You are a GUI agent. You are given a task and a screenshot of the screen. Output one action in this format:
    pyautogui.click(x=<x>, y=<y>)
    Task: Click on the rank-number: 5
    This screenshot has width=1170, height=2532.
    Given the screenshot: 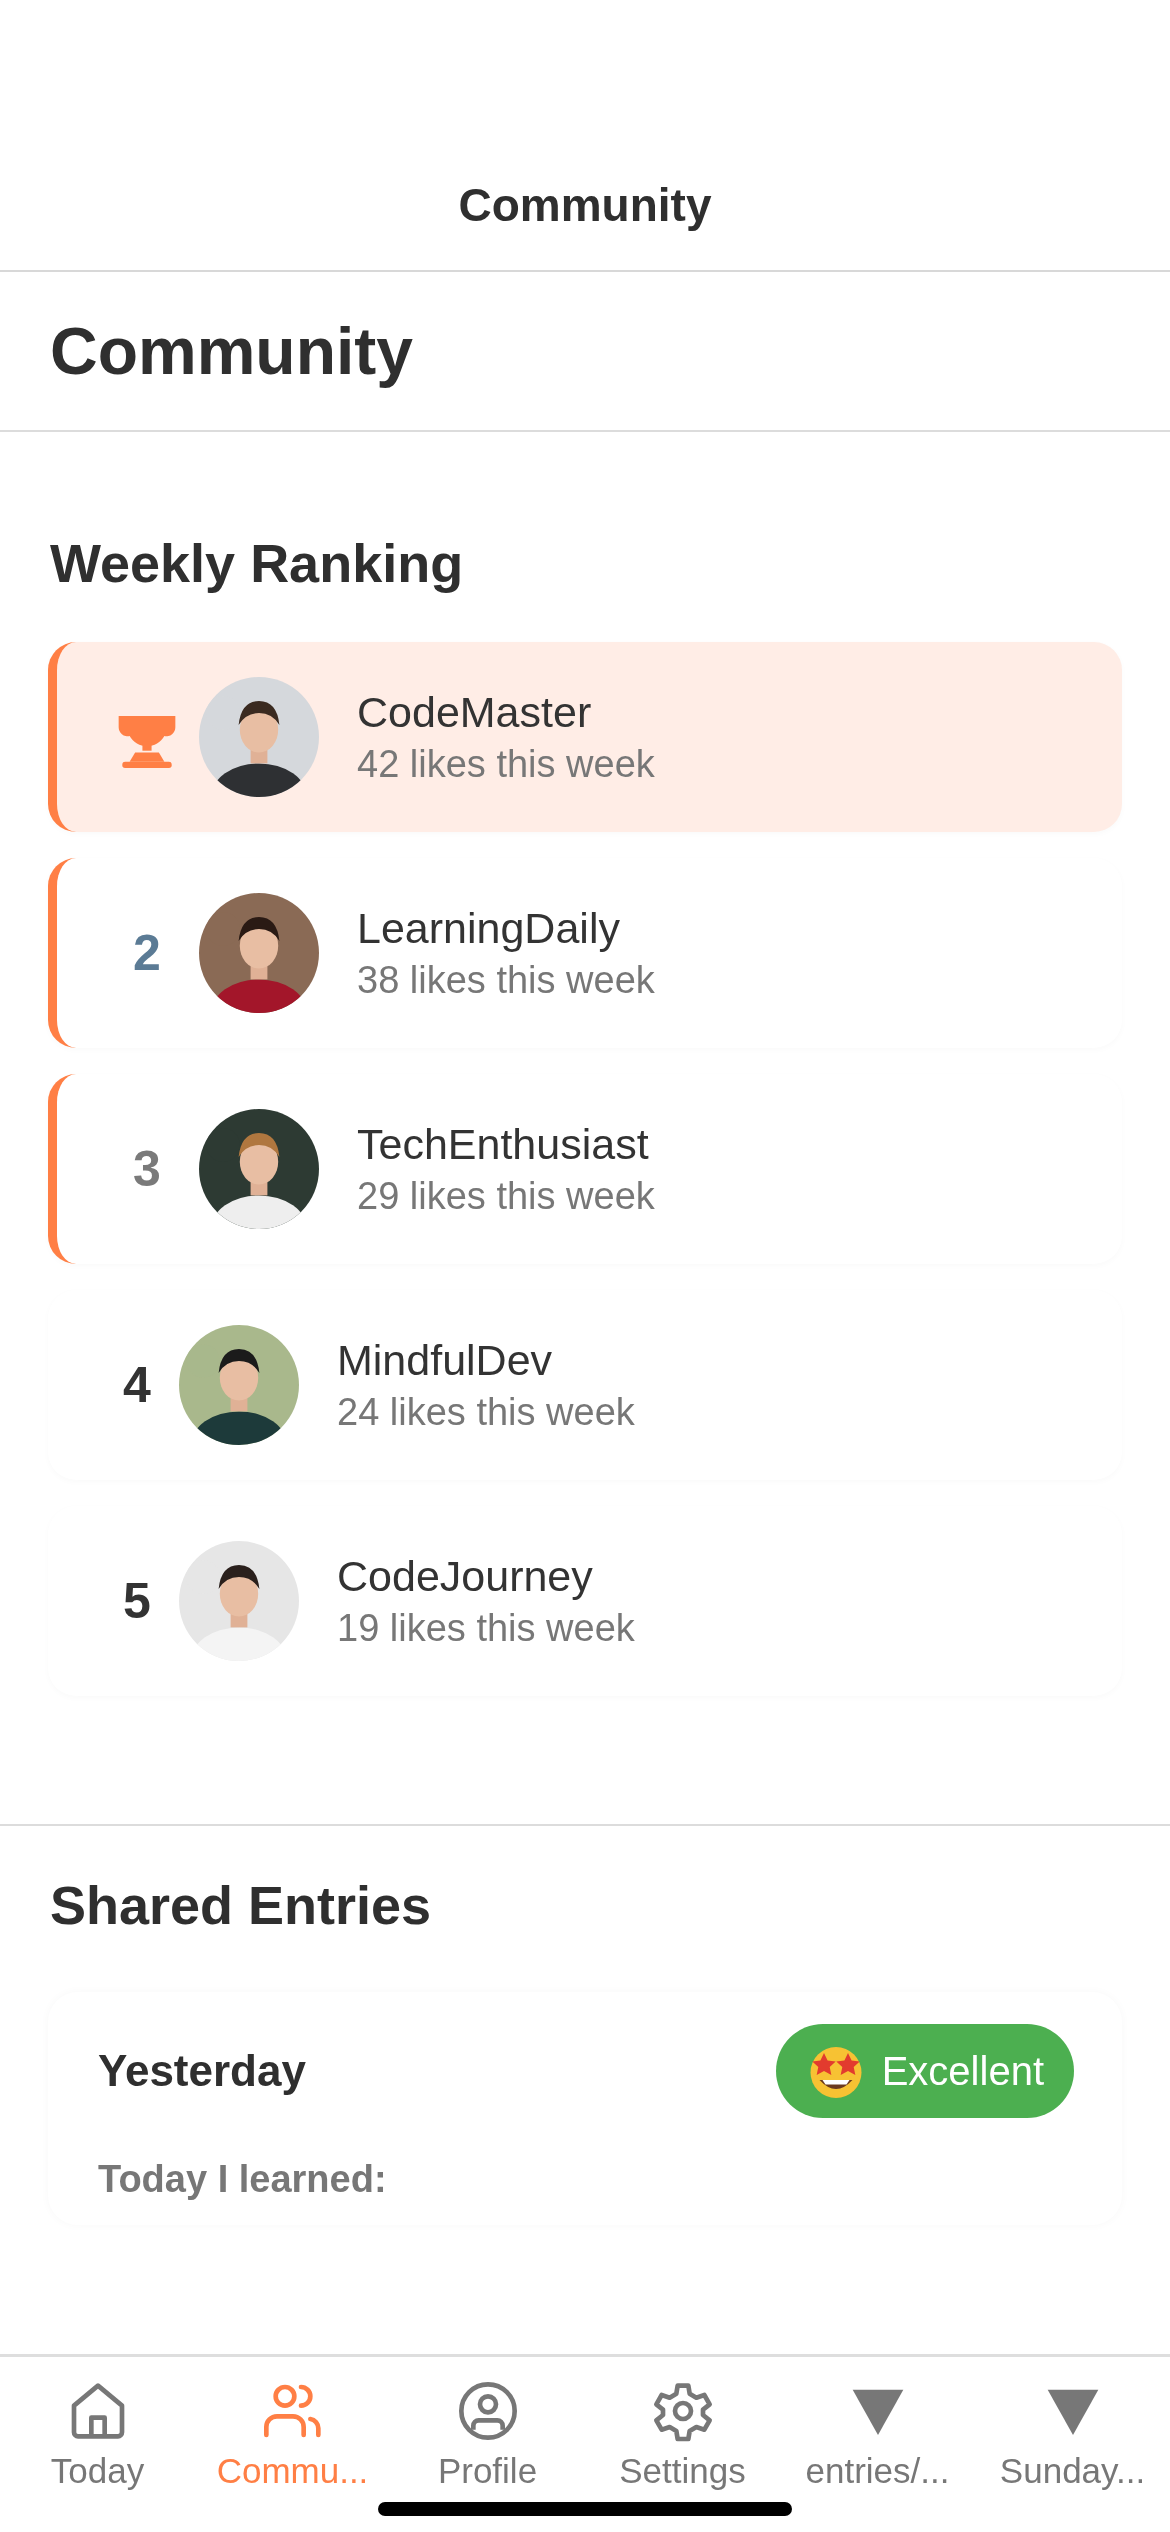 What is the action you would take?
    pyautogui.click(x=137, y=1601)
    